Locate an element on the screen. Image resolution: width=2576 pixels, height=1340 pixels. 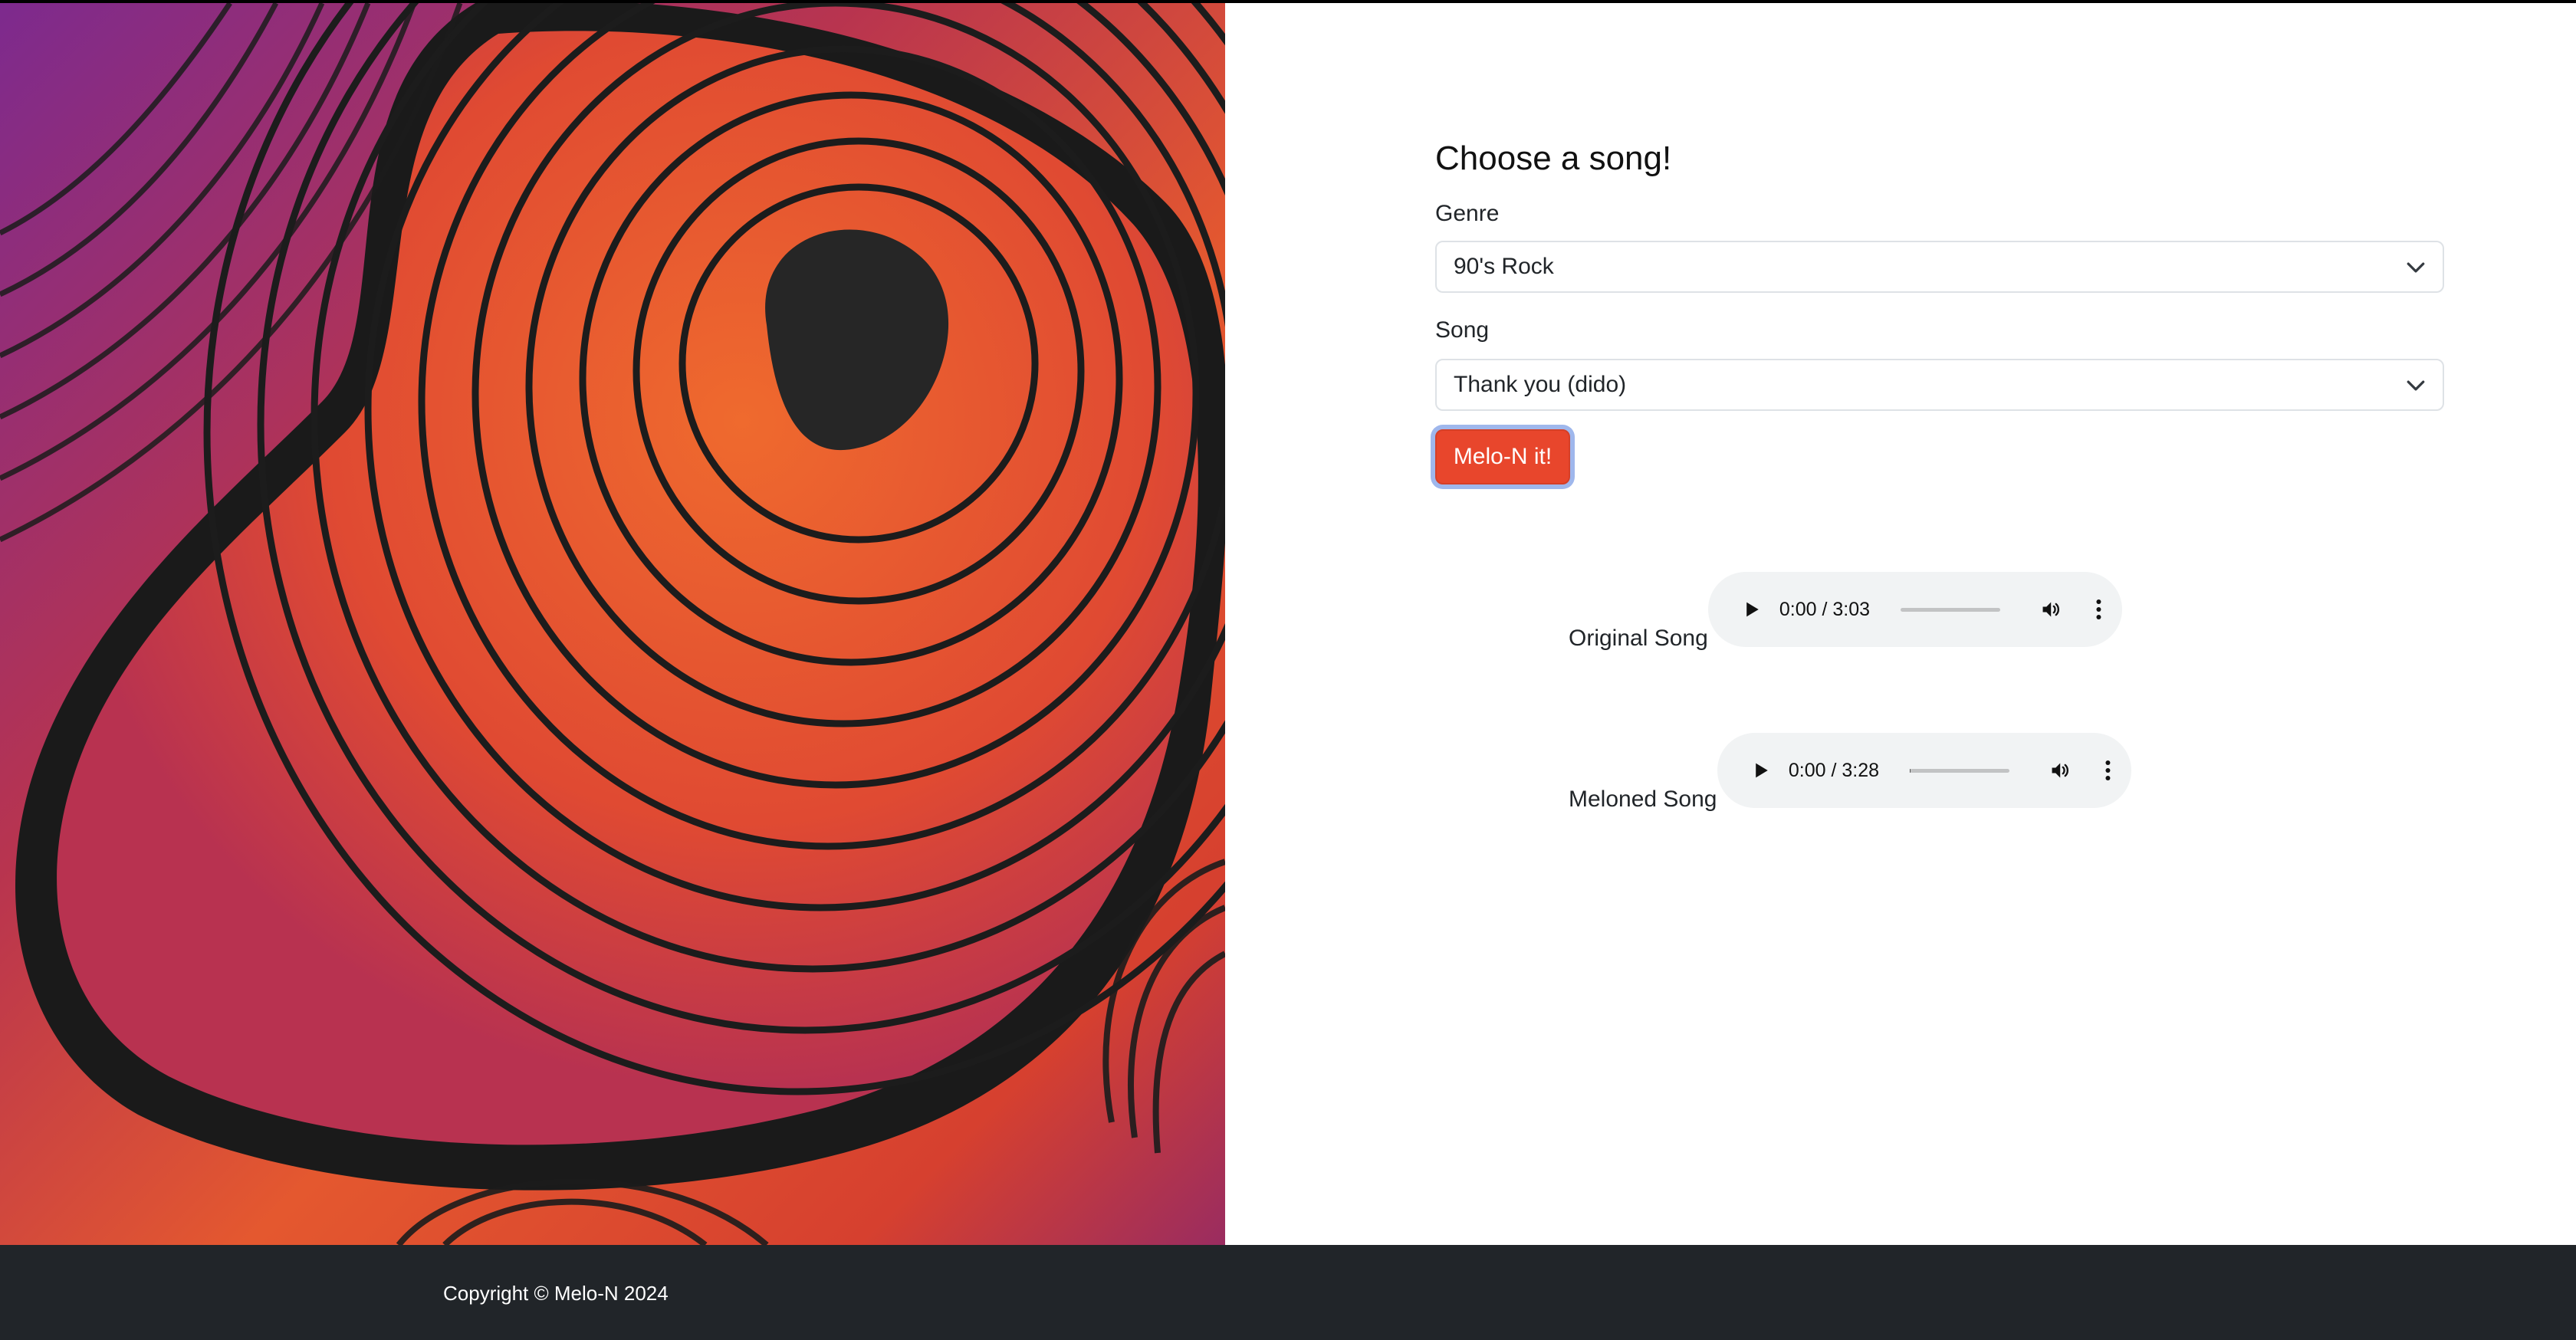
original-seek-bar is located at coordinates (1950, 609).